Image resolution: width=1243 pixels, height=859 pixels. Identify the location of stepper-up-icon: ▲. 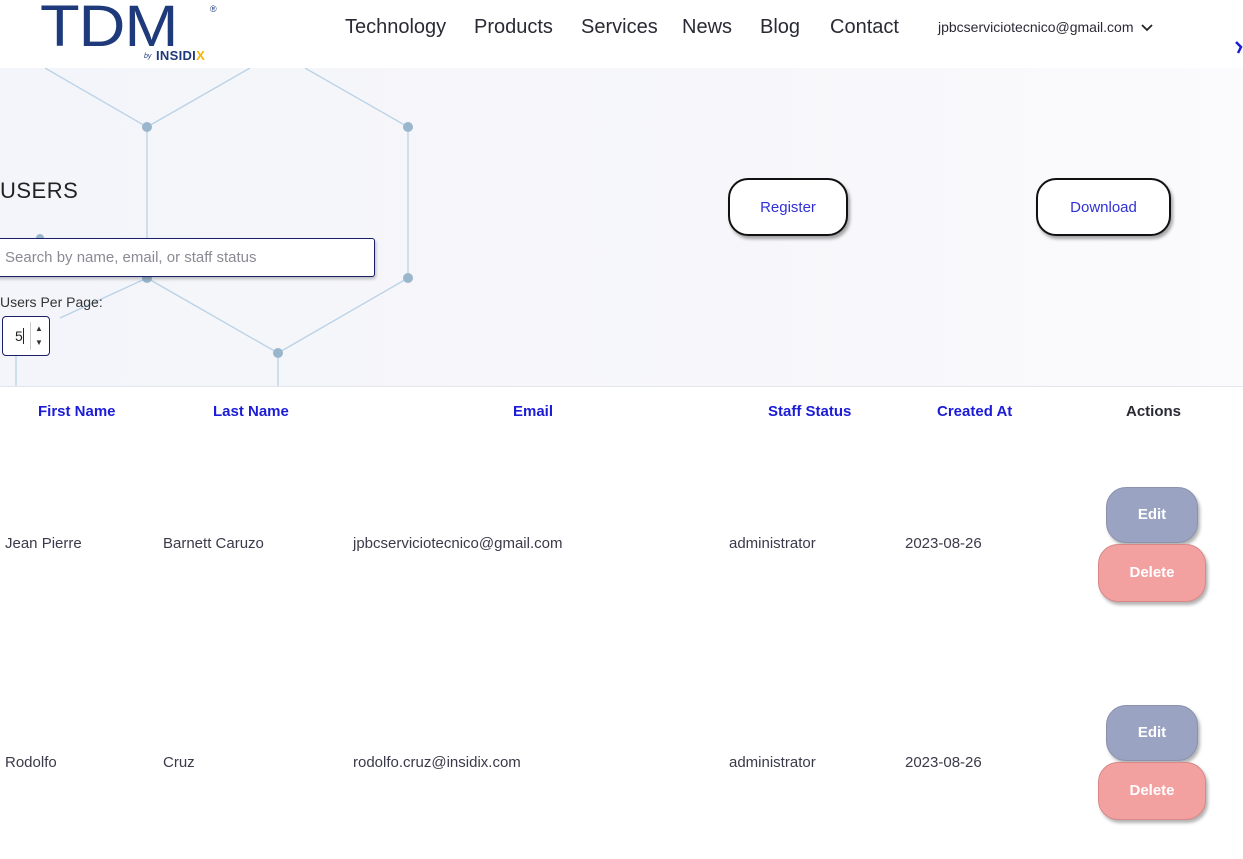
(39, 329).